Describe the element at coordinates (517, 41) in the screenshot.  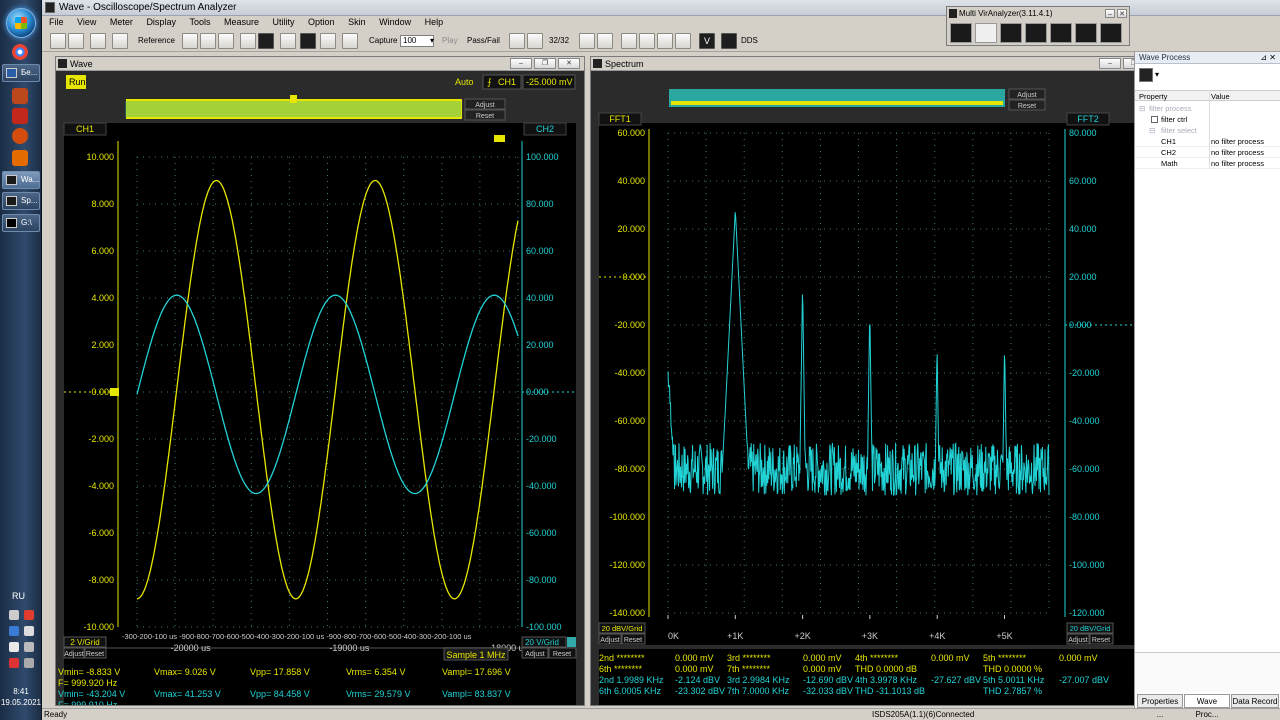
I see `first-frame-icon` at that location.